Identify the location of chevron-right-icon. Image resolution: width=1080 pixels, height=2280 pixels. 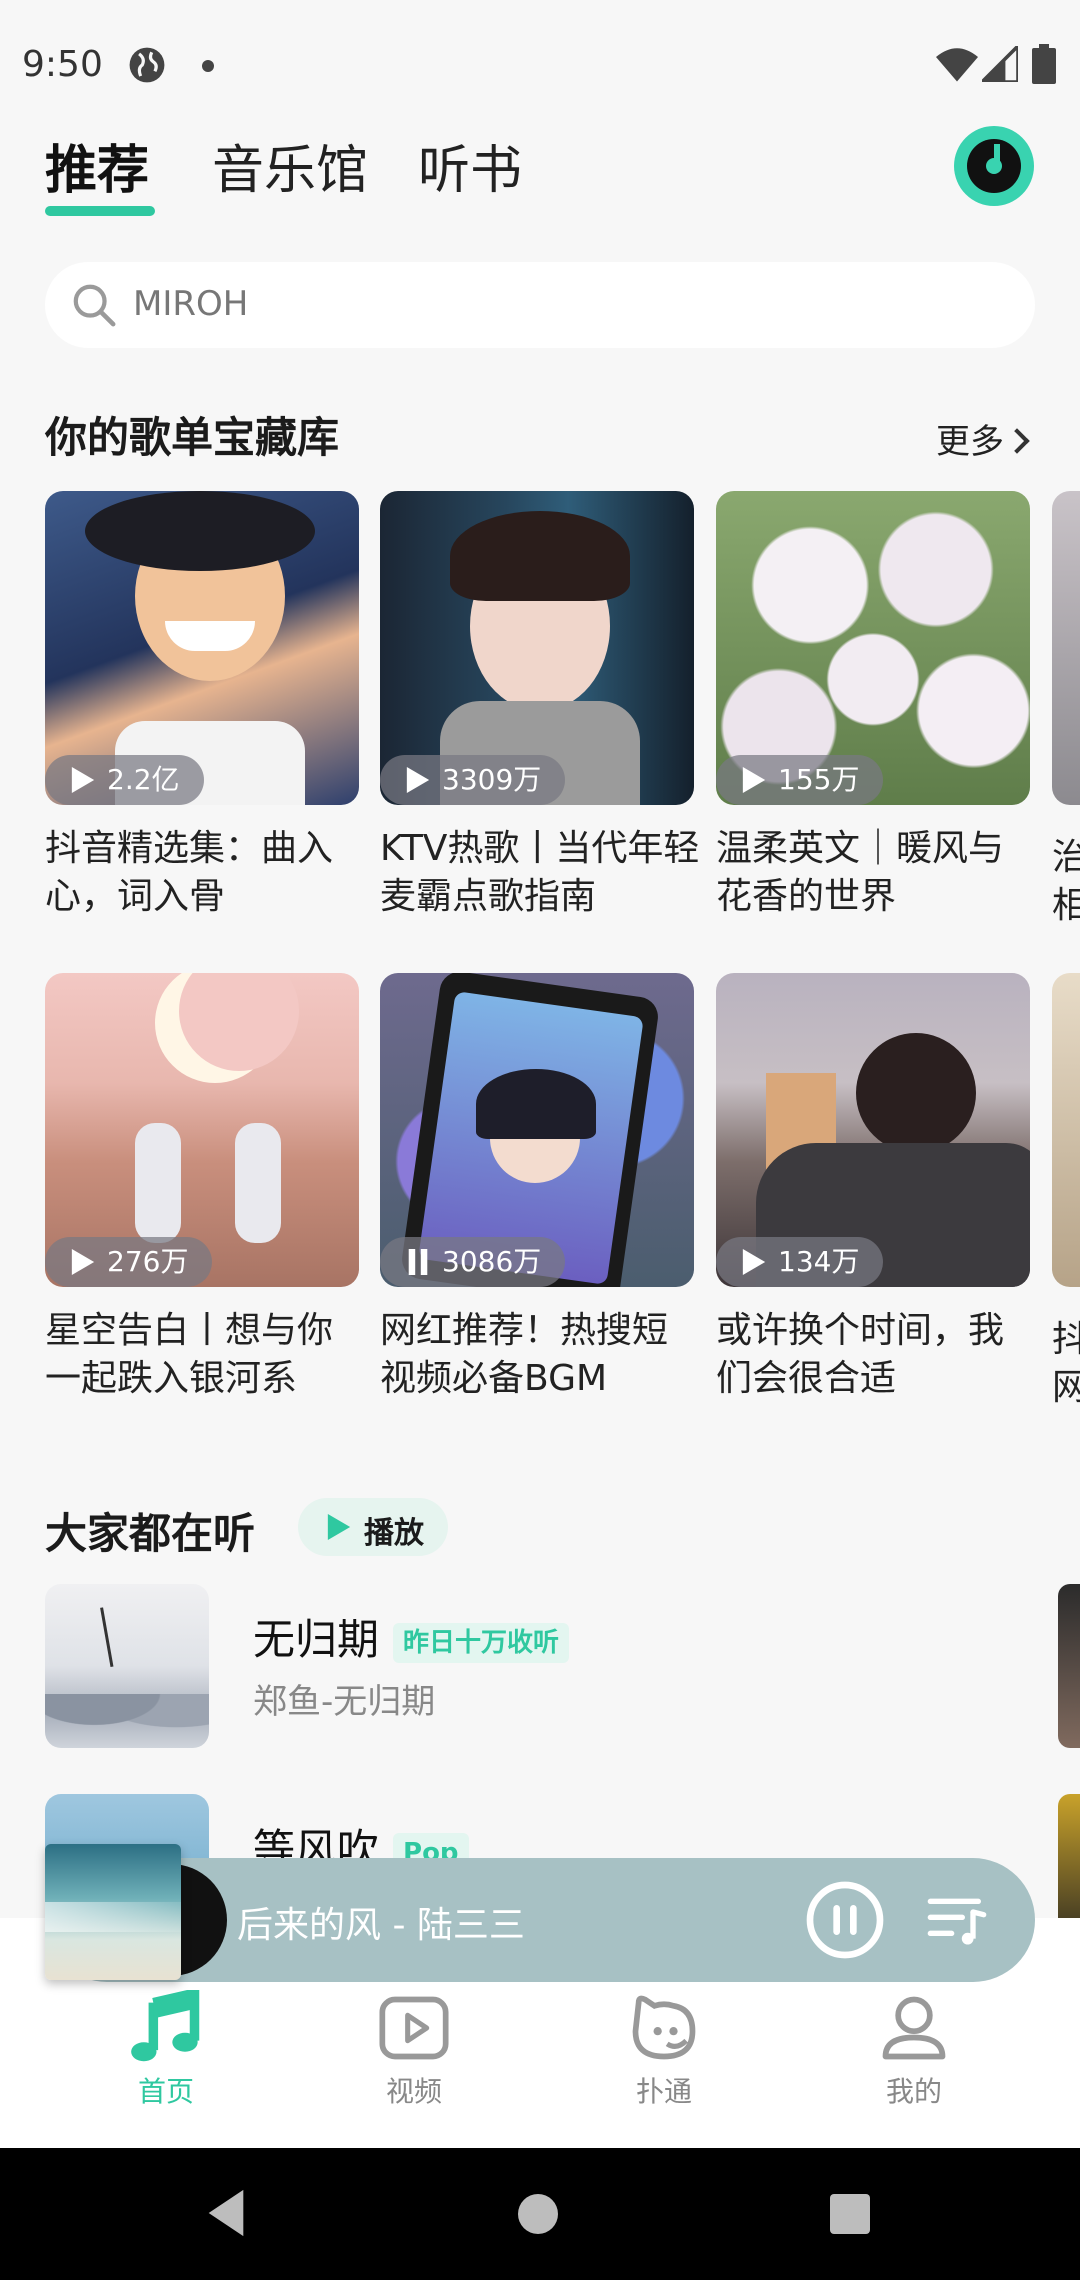
(1017, 440).